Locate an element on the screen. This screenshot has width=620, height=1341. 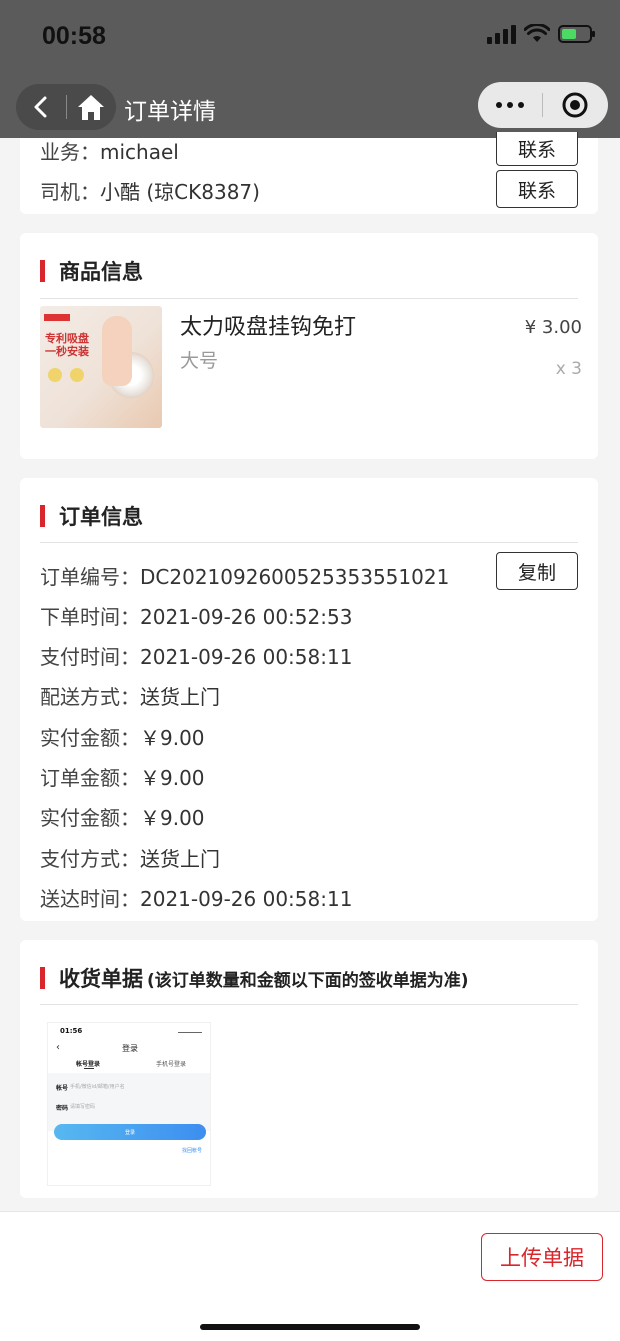
thumb-tab-phone: 手机号登录 is located at coordinates (171, 1064).